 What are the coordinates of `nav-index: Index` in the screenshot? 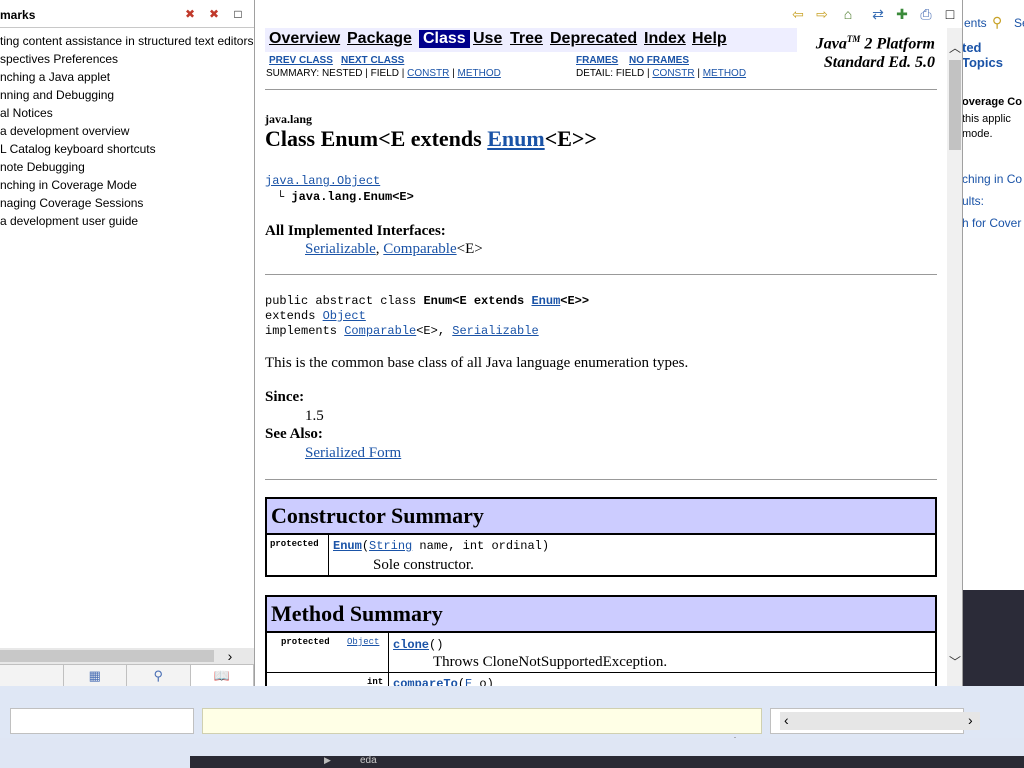 It's located at (665, 39).